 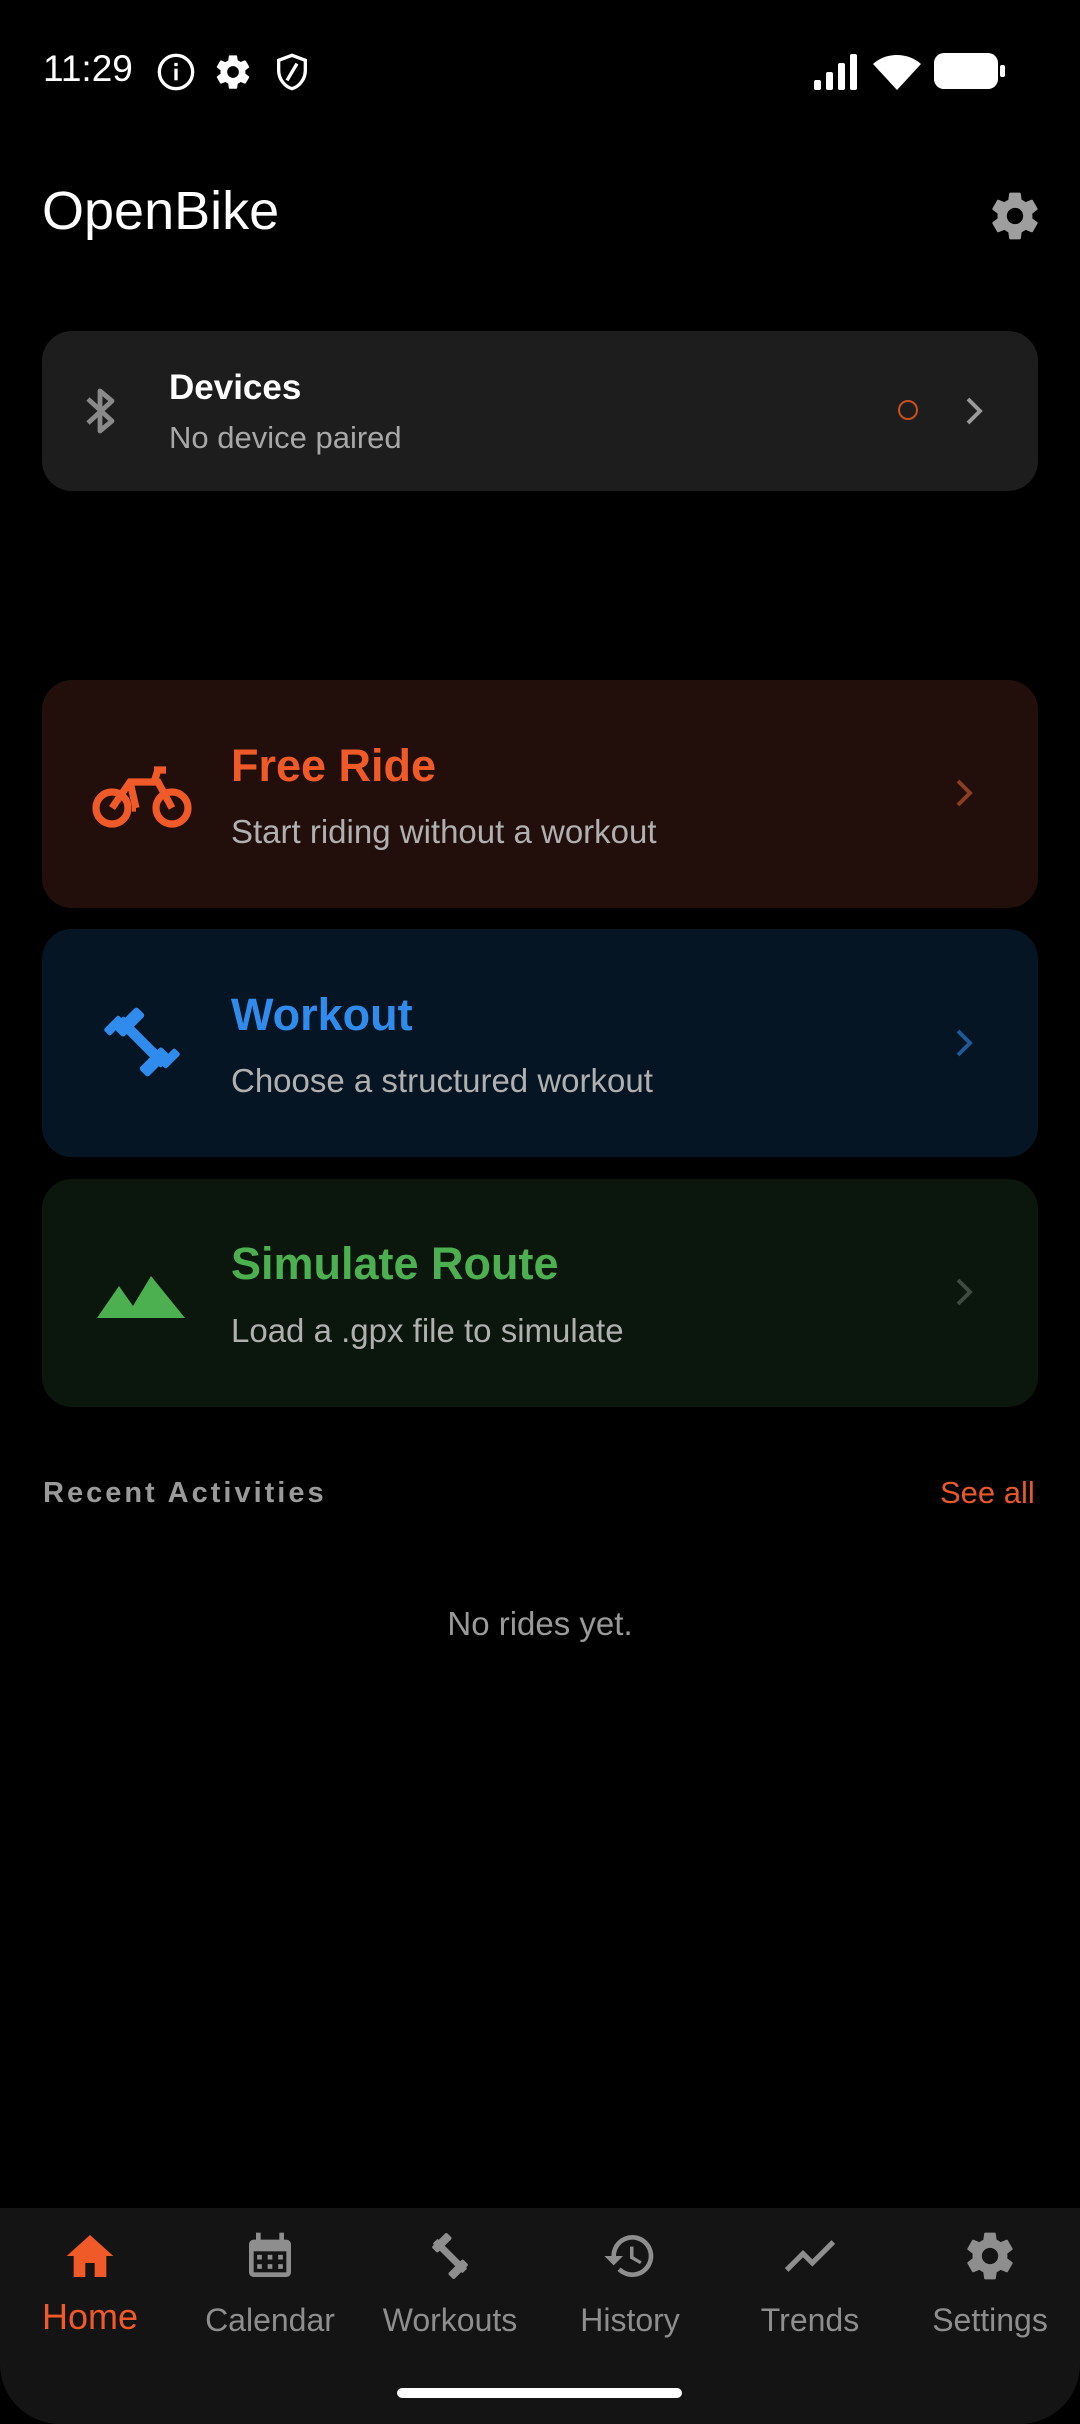 I want to click on nav-label: Calendar, so click(x=270, y=2320).